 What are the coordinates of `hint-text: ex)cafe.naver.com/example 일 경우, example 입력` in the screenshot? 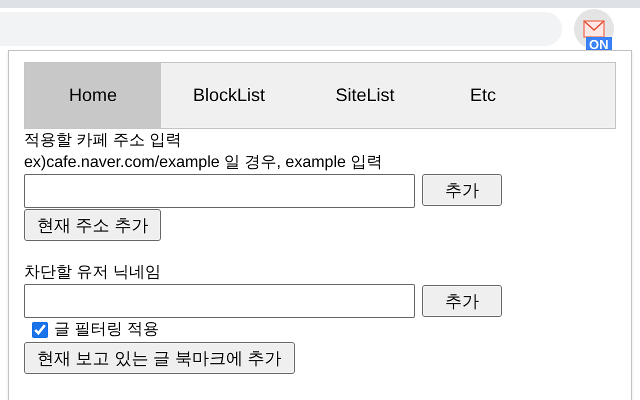 It's located at (204, 163).